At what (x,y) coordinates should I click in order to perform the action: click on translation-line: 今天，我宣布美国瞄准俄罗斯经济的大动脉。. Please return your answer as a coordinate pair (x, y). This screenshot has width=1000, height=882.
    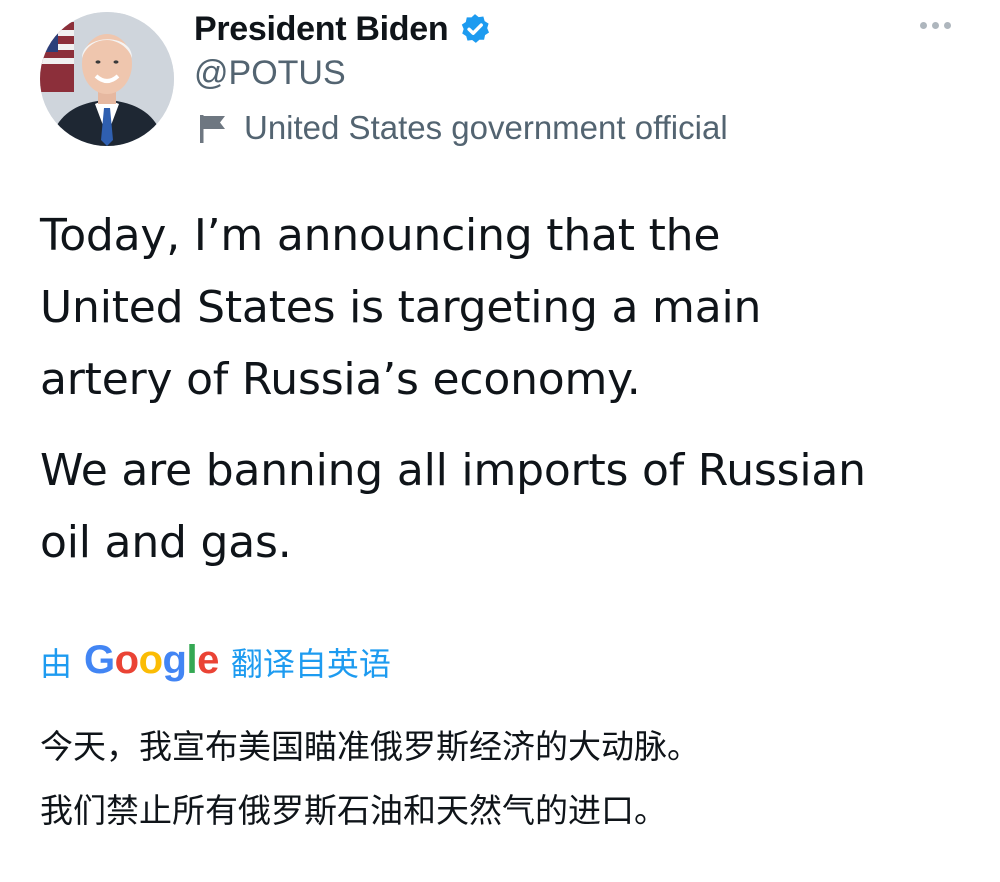
    Looking at the image, I should click on (370, 746).